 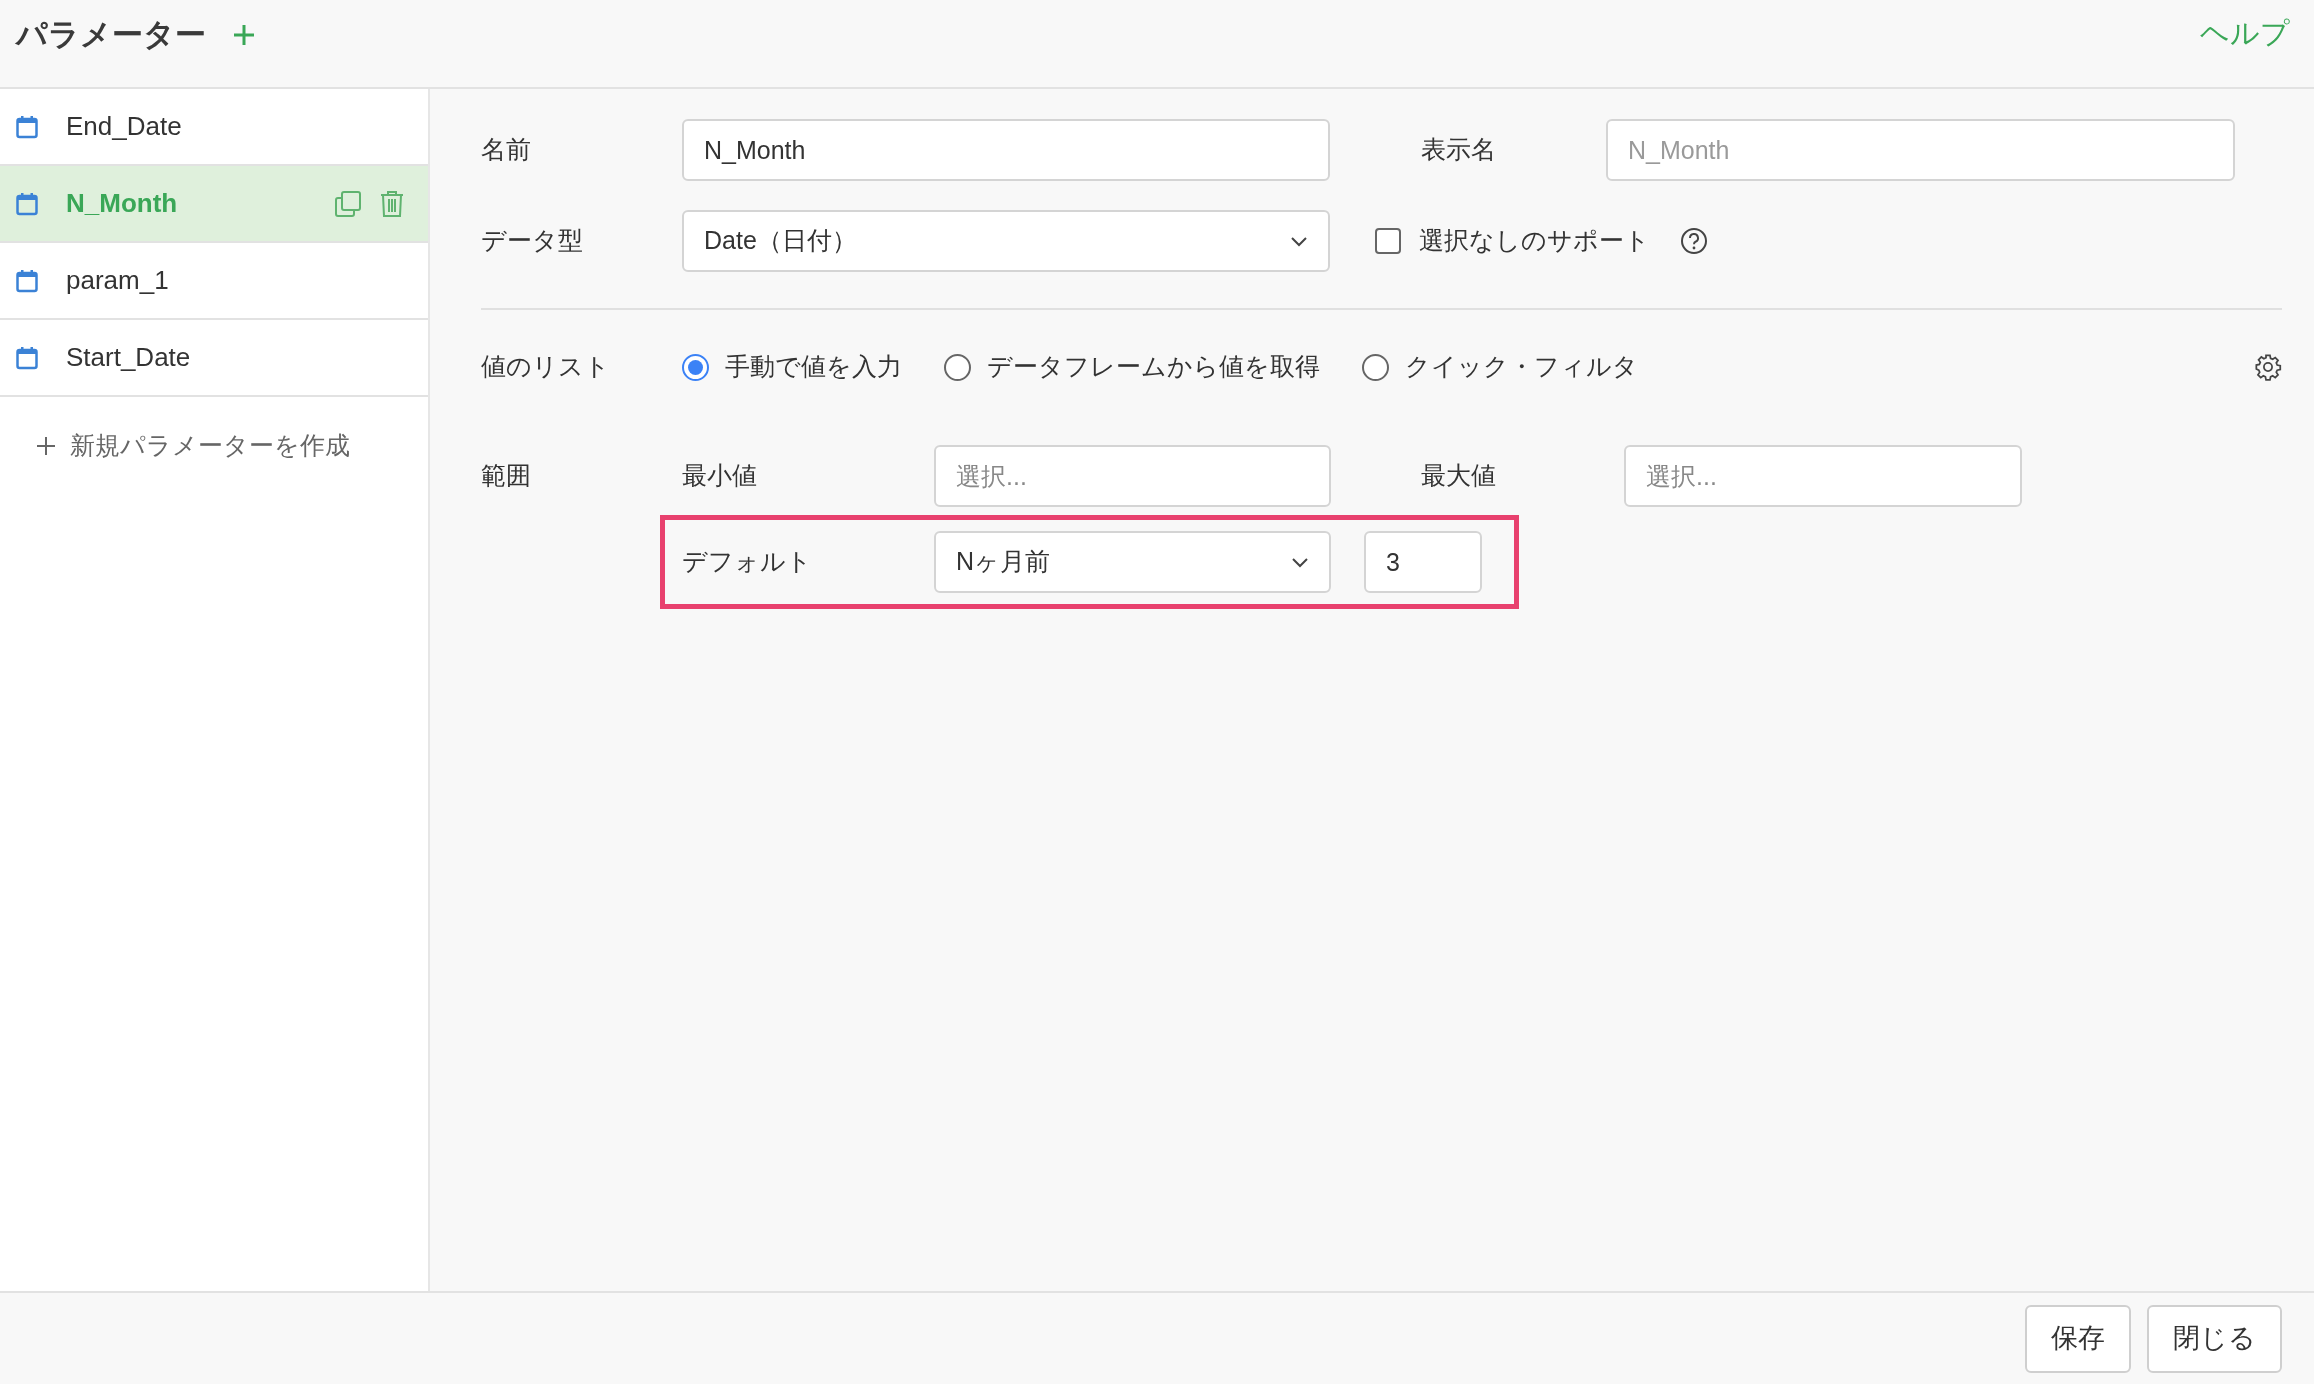 I want to click on field-label: デフォルト, so click(x=747, y=562).